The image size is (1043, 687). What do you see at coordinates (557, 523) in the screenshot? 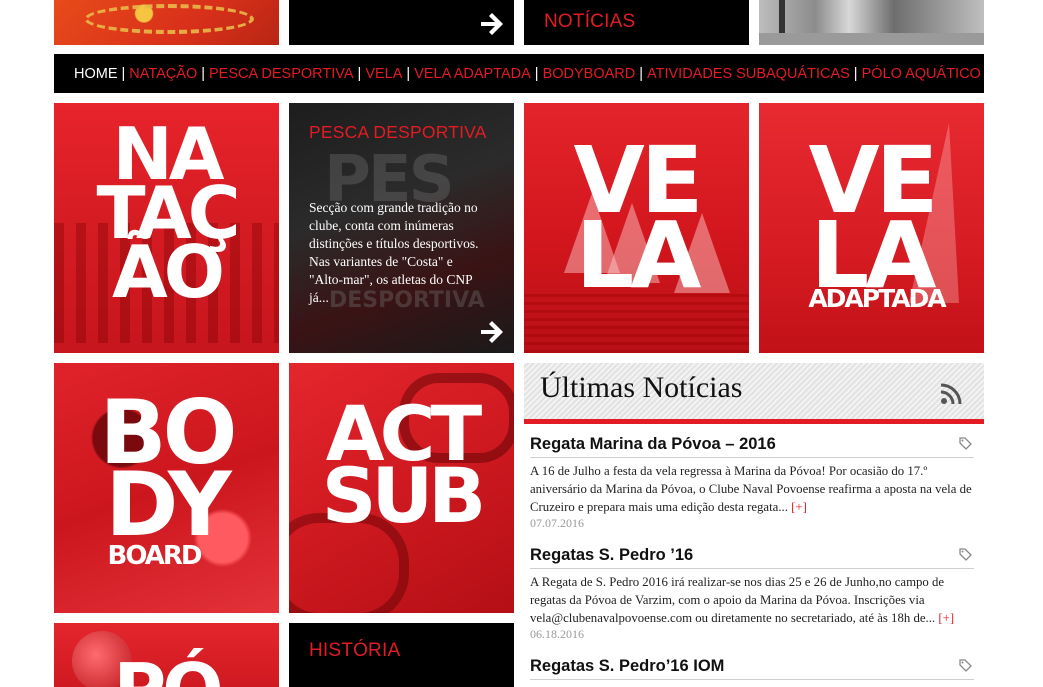
I see `news-item-date: 07.07.2016` at bounding box center [557, 523].